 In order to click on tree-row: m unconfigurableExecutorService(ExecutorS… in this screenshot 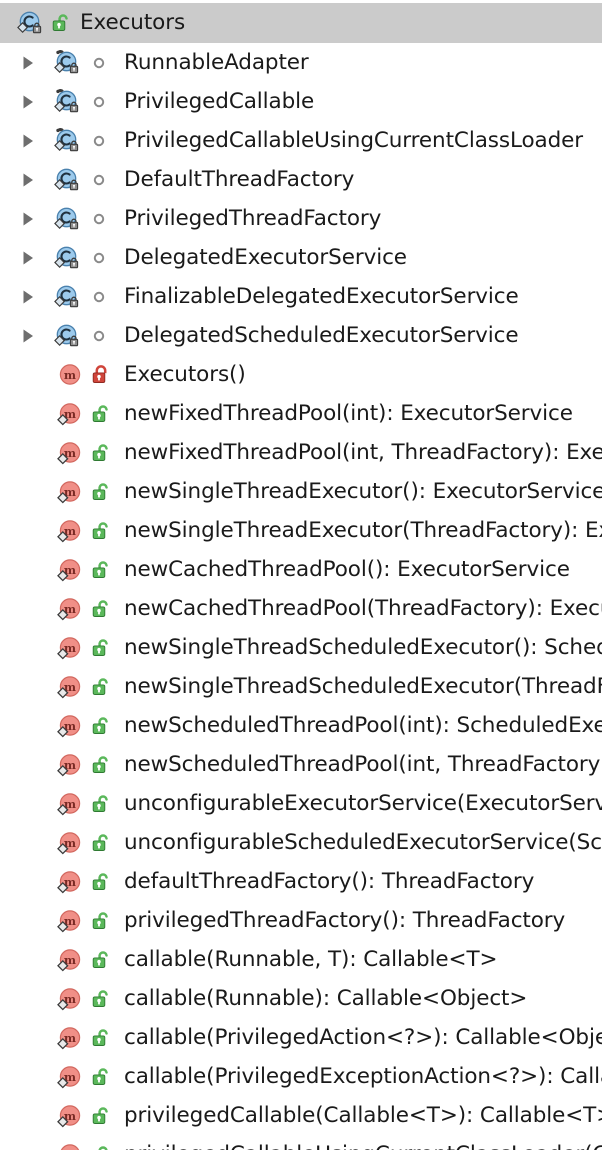, I will do `click(301, 803)`.